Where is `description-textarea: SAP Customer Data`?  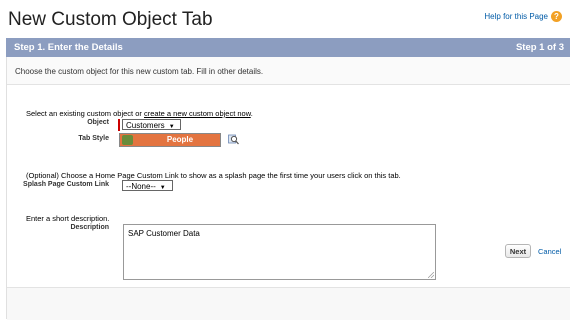 description-textarea: SAP Customer Data is located at coordinates (279, 252).